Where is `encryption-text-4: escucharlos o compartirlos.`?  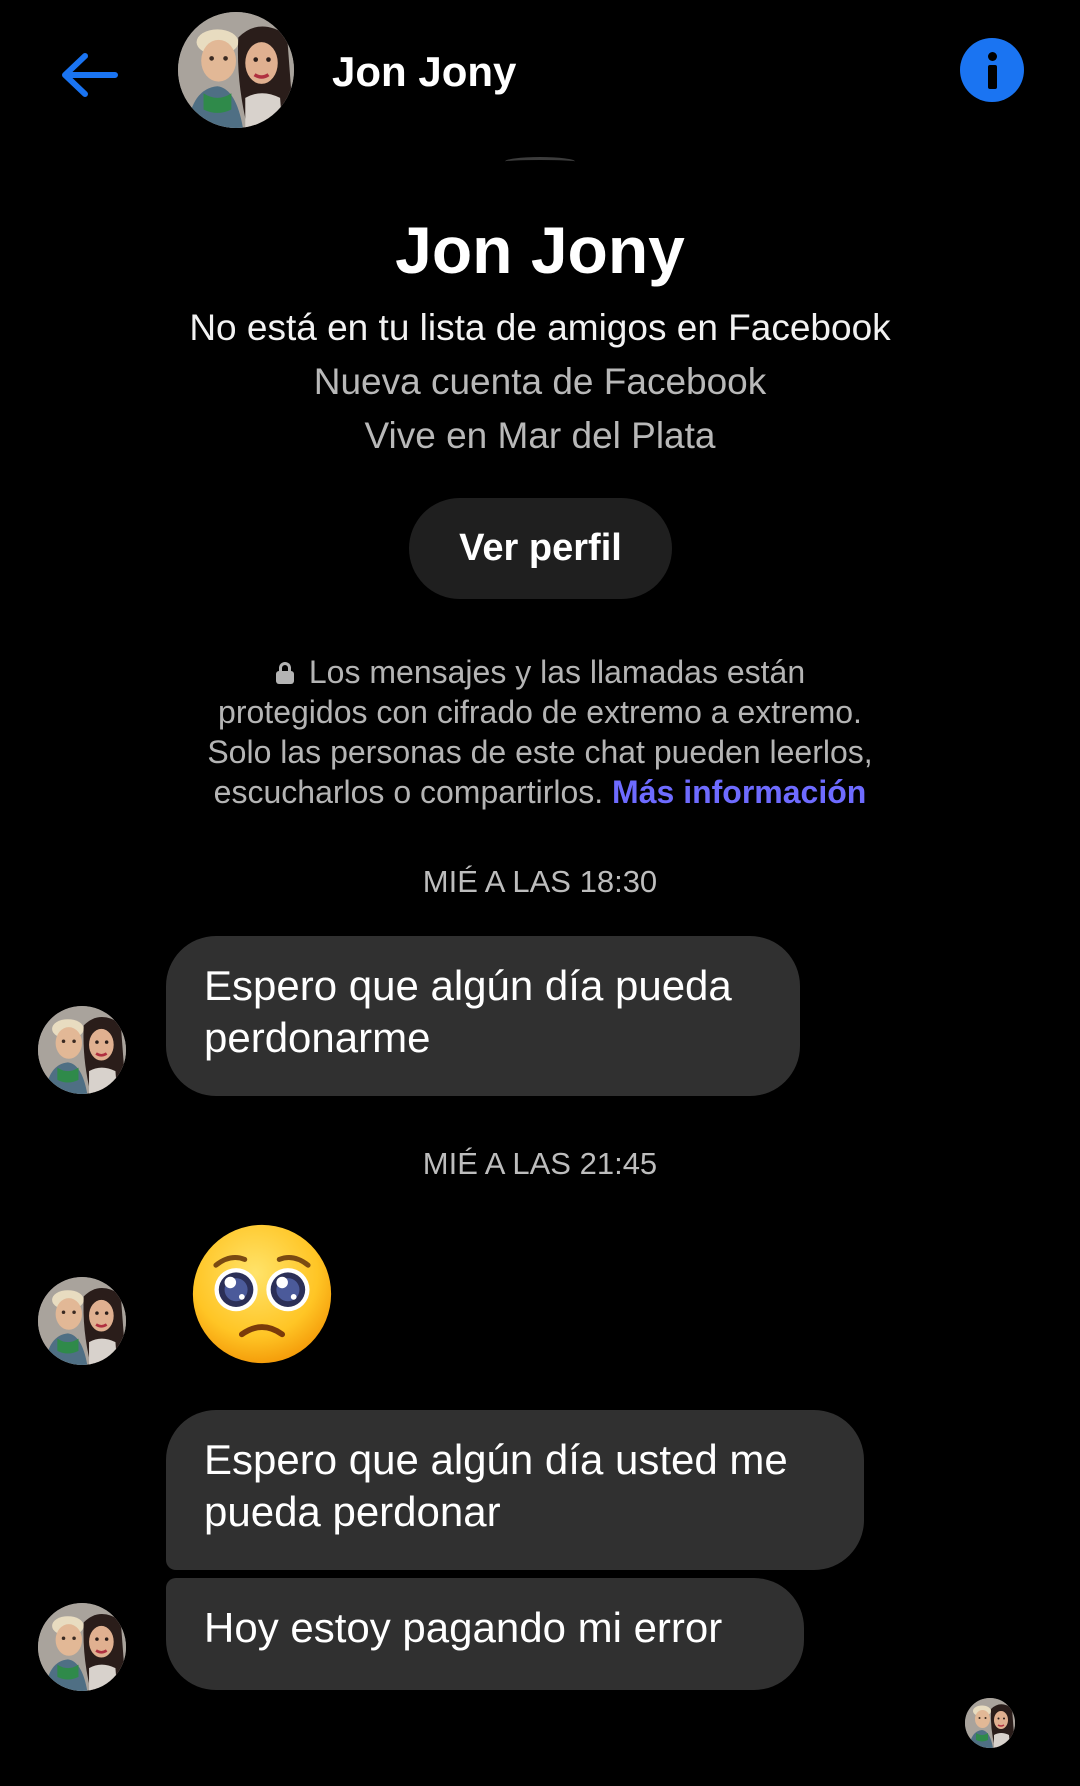
encryption-text-4: escucharlos o compartirlos. is located at coordinates (408, 792).